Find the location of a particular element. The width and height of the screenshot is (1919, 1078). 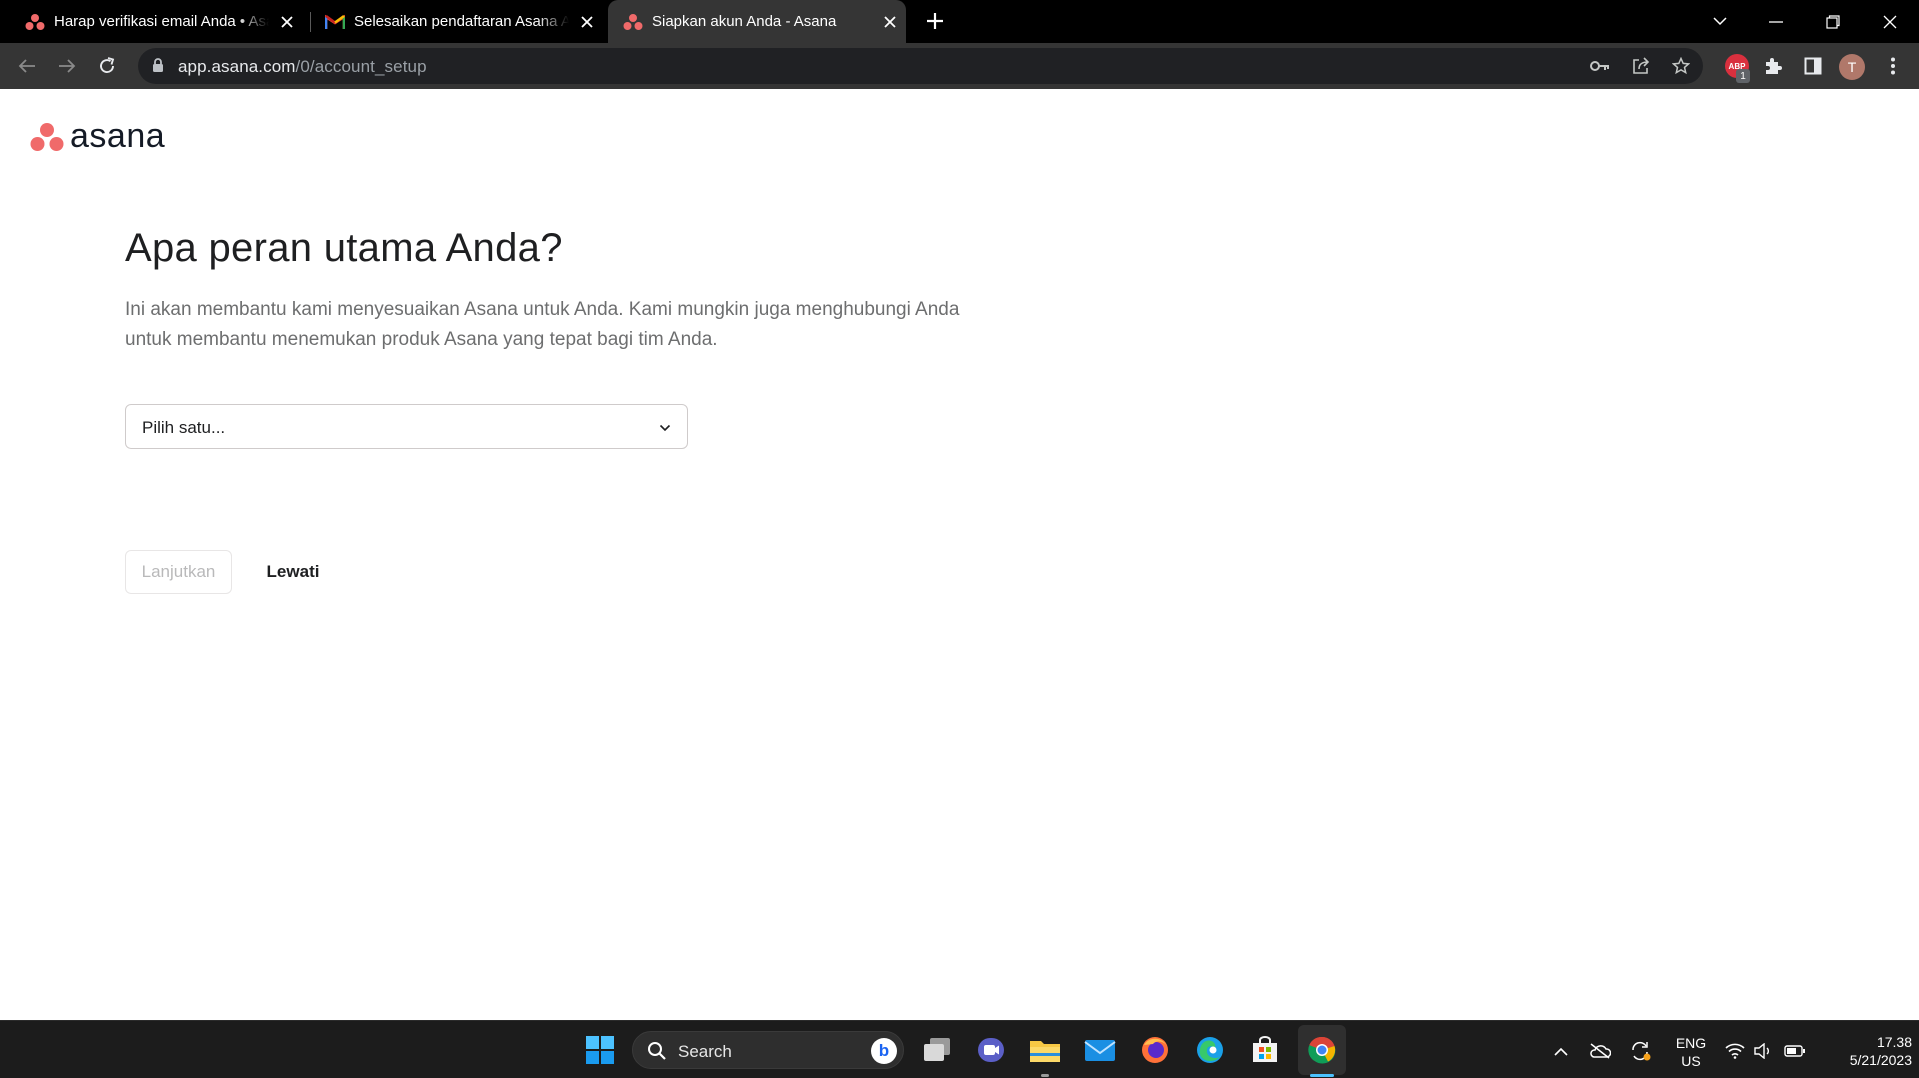

running-indicator is located at coordinates (1045, 1075).